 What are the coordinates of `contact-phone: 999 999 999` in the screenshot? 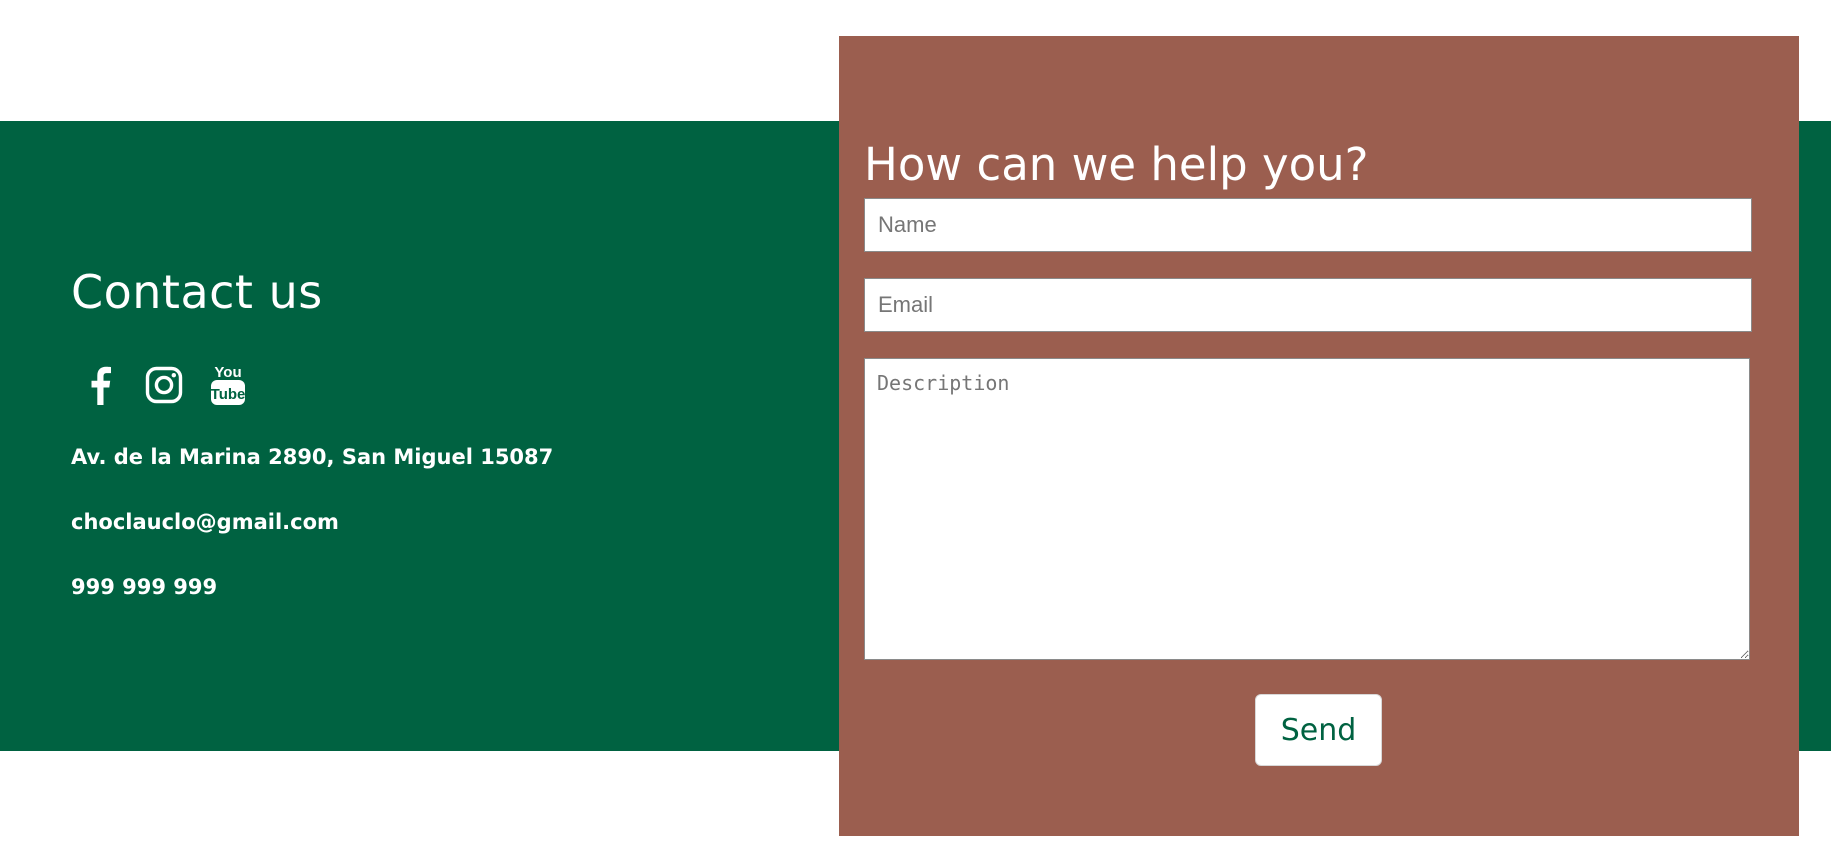 It's located at (144, 587).